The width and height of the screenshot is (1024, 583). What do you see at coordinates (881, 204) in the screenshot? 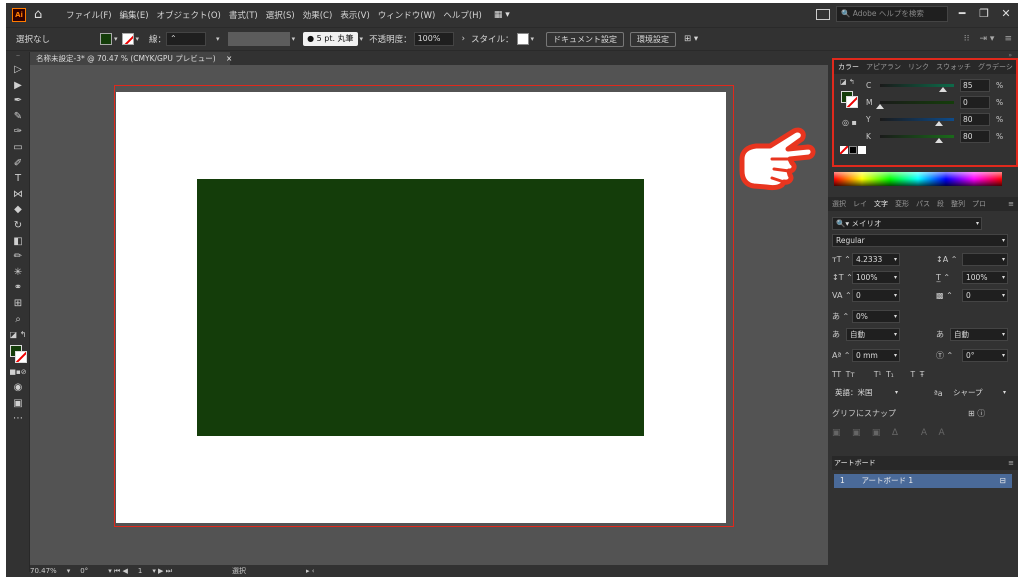
I see `tab-character: 文字` at bounding box center [881, 204].